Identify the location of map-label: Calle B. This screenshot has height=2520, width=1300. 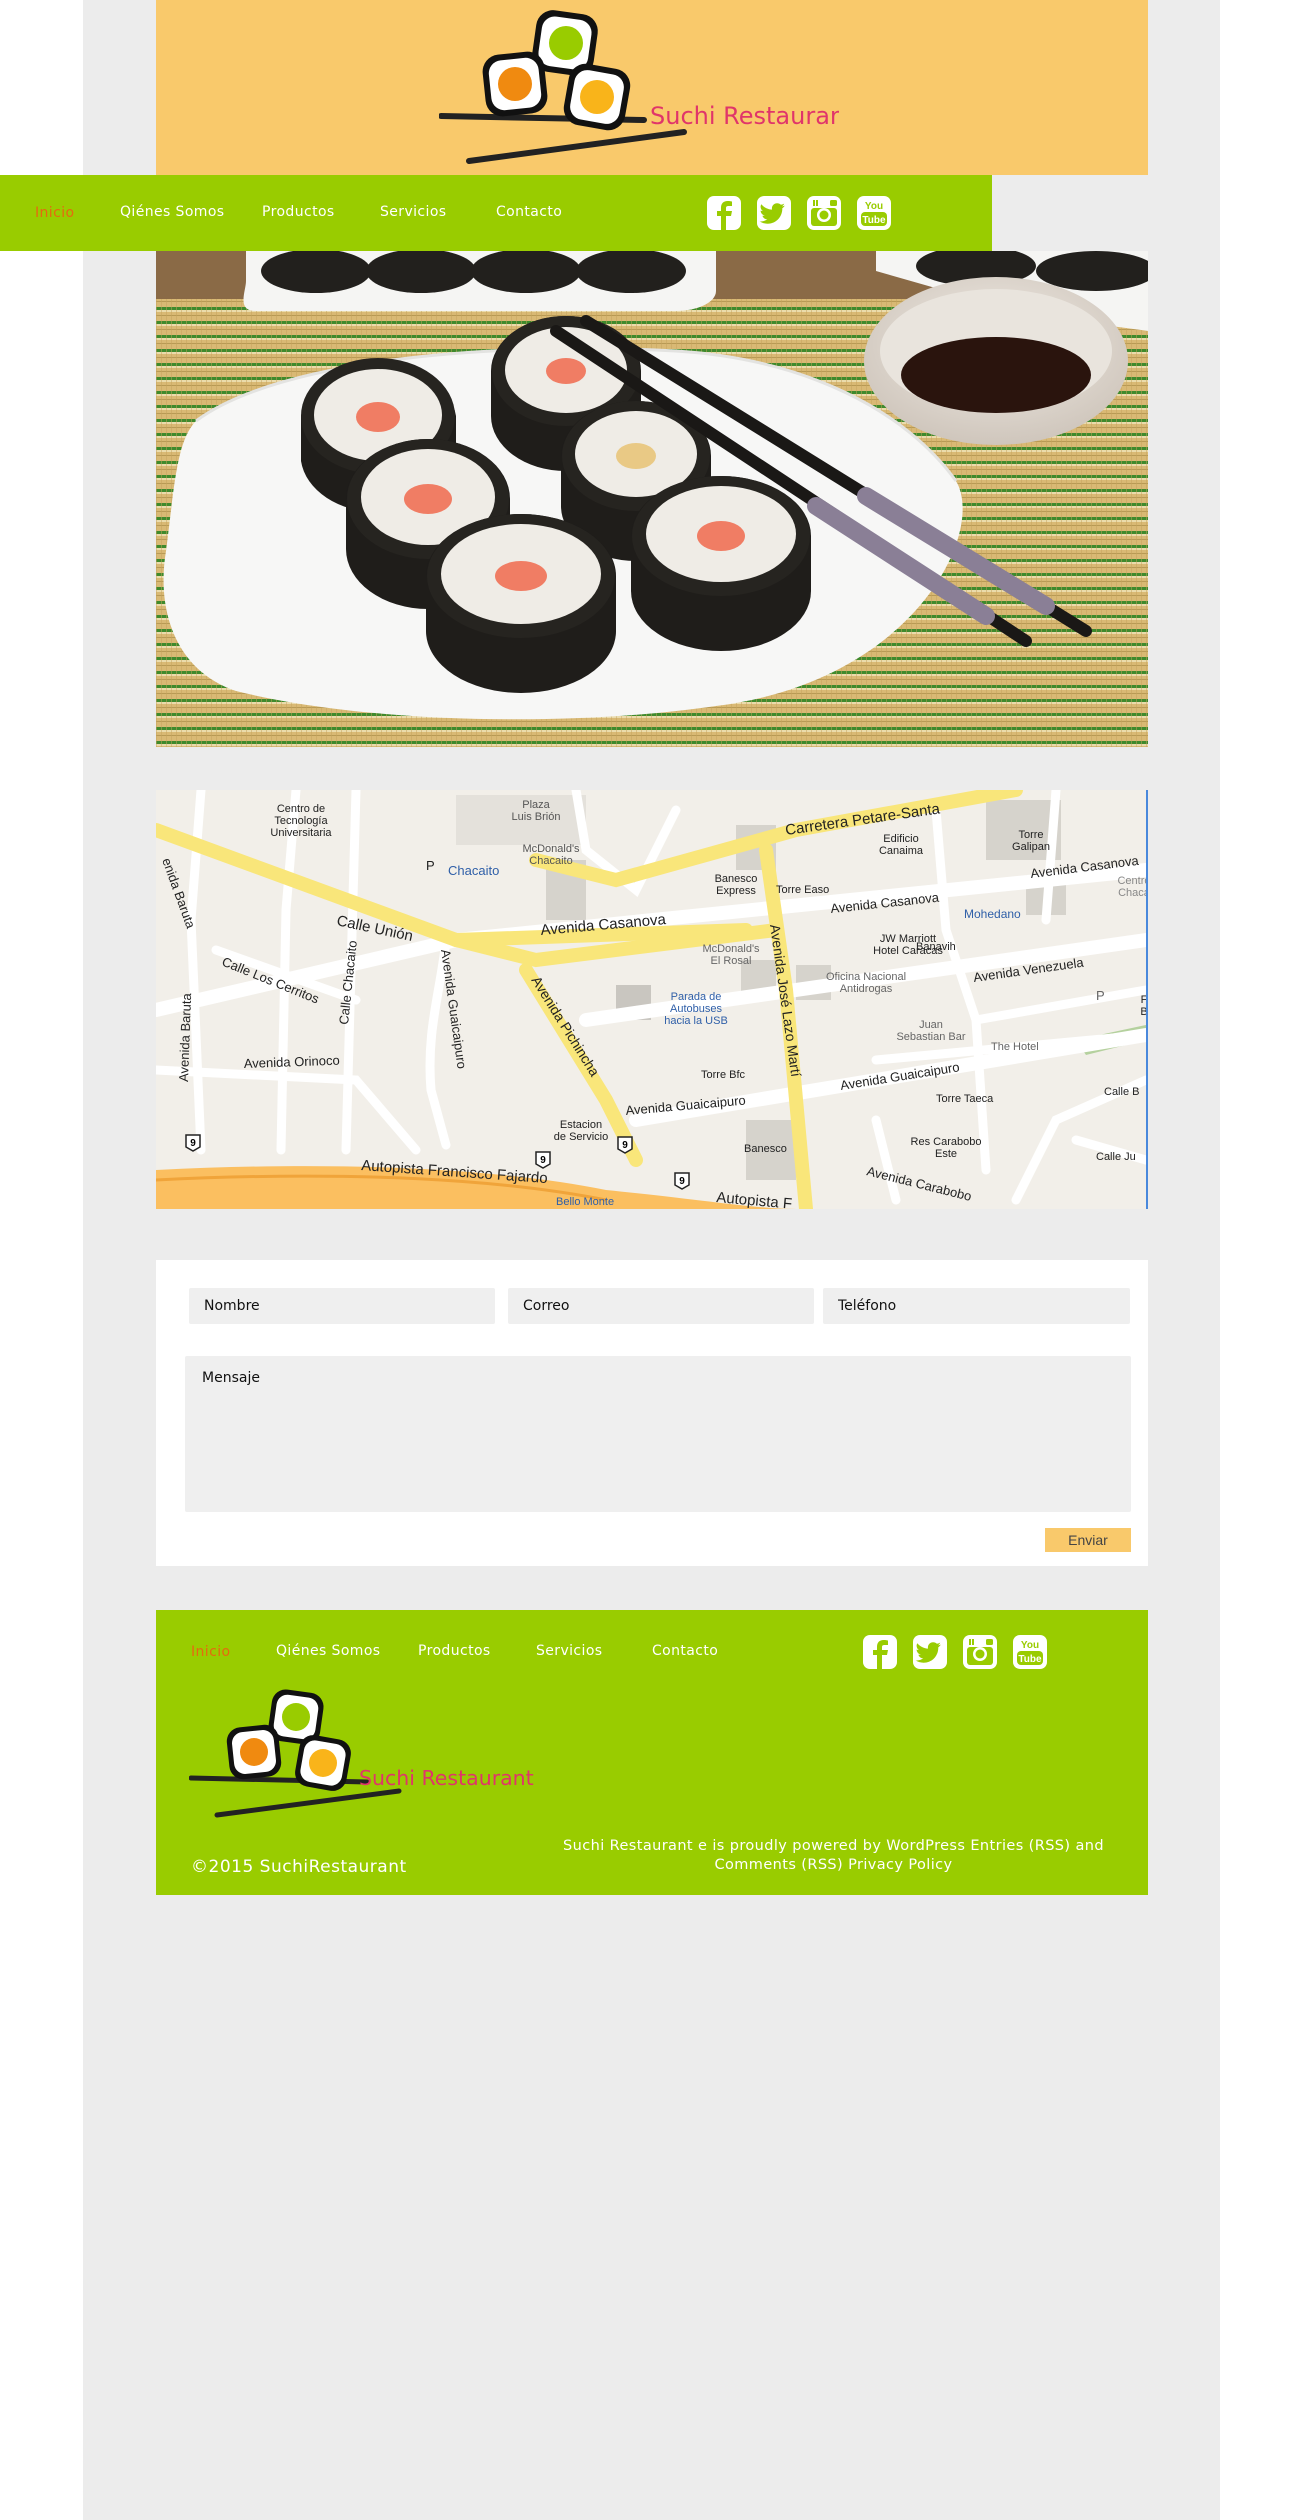
(1121, 1092).